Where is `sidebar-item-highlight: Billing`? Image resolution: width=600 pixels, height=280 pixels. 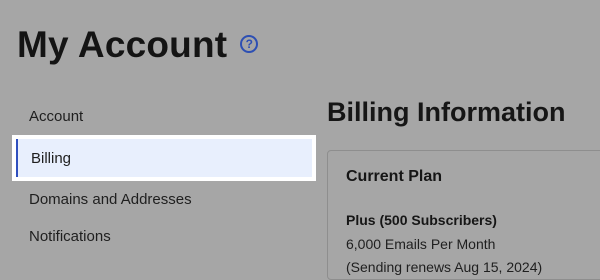 sidebar-item-highlight: Billing is located at coordinates (164, 158).